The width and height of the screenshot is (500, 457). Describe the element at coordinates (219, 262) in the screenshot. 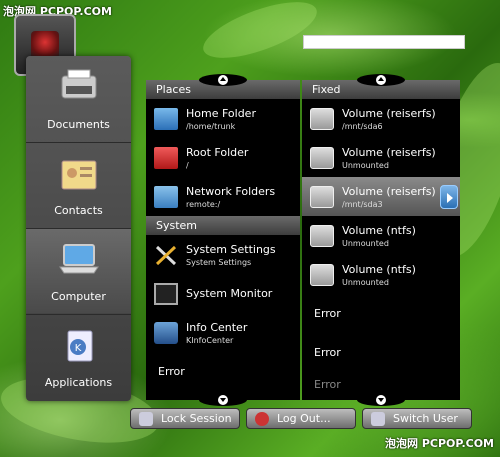

I see `item-subtitle: System Settings` at that location.